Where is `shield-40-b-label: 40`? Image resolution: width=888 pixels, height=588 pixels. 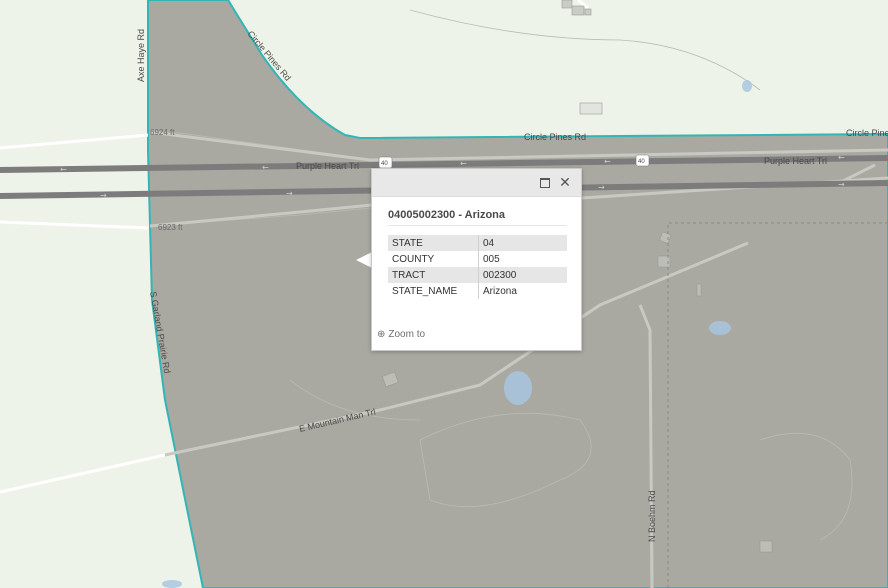 shield-40-b-label: 40 is located at coordinates (641, 162).